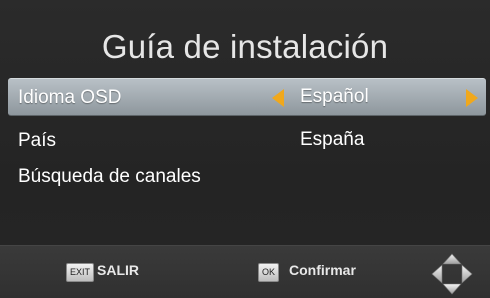 The width and height of the screenshot is (490, 298). What do you see at coordinates (247, 97) in the screenshot?
I see `menu-item-idioma-osd: Idioma OSD Español` at bounding box center [247, 97].